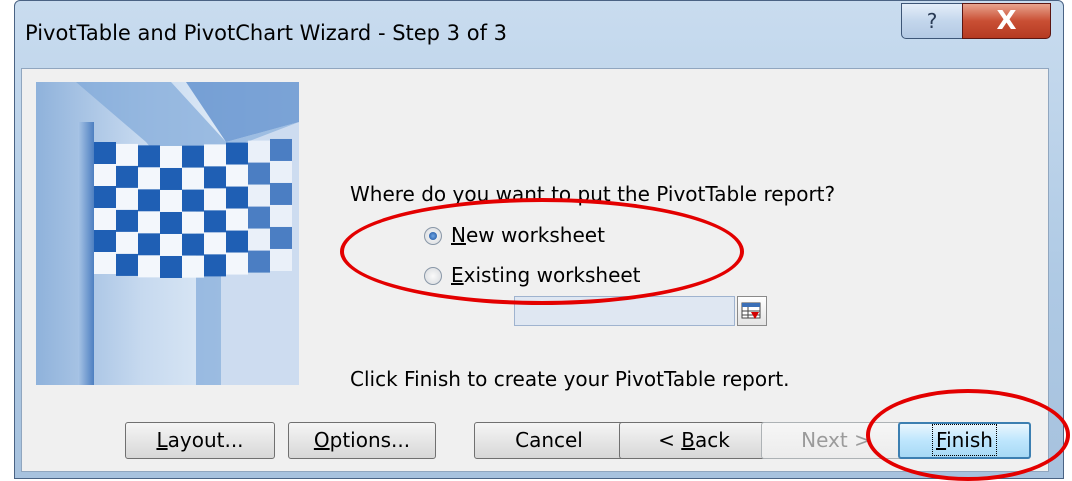  I want to click on close-button: X, so click(1006, 21).